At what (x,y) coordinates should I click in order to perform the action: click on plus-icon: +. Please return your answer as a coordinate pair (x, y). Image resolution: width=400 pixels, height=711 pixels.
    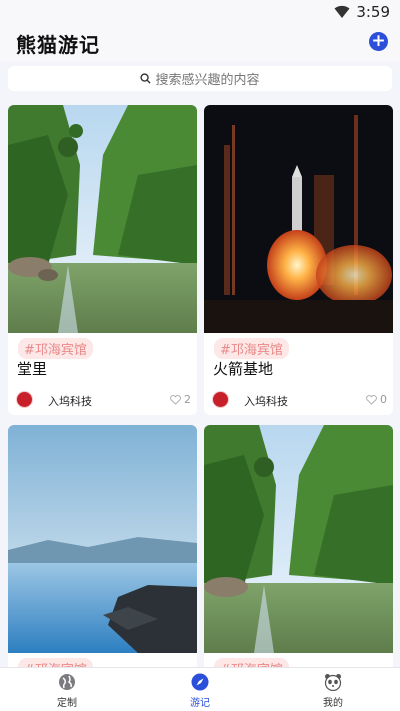
    Looking at the image, I should click on (378, 41).